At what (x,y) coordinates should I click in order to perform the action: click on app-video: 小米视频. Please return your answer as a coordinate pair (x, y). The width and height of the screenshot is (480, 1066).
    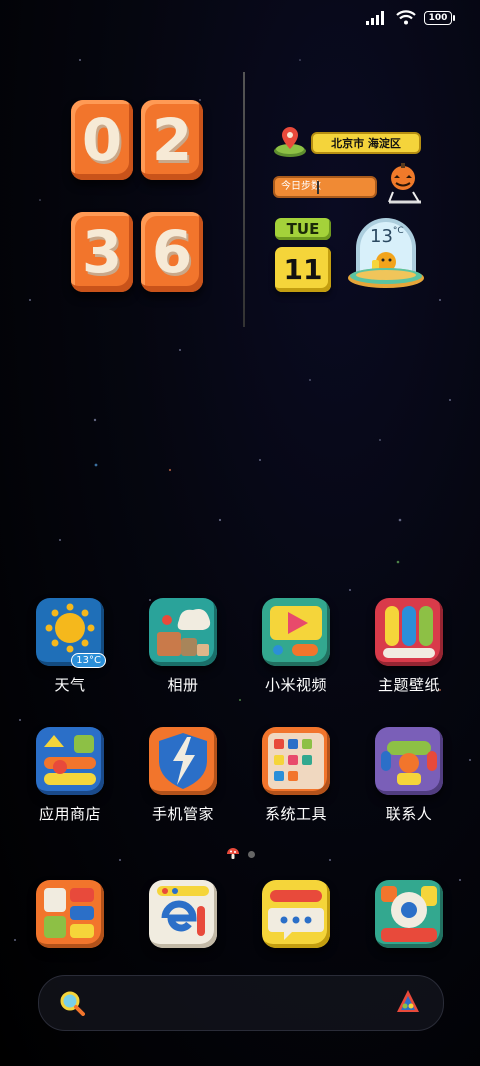
    Looking at the image, I should click on (296, 646).